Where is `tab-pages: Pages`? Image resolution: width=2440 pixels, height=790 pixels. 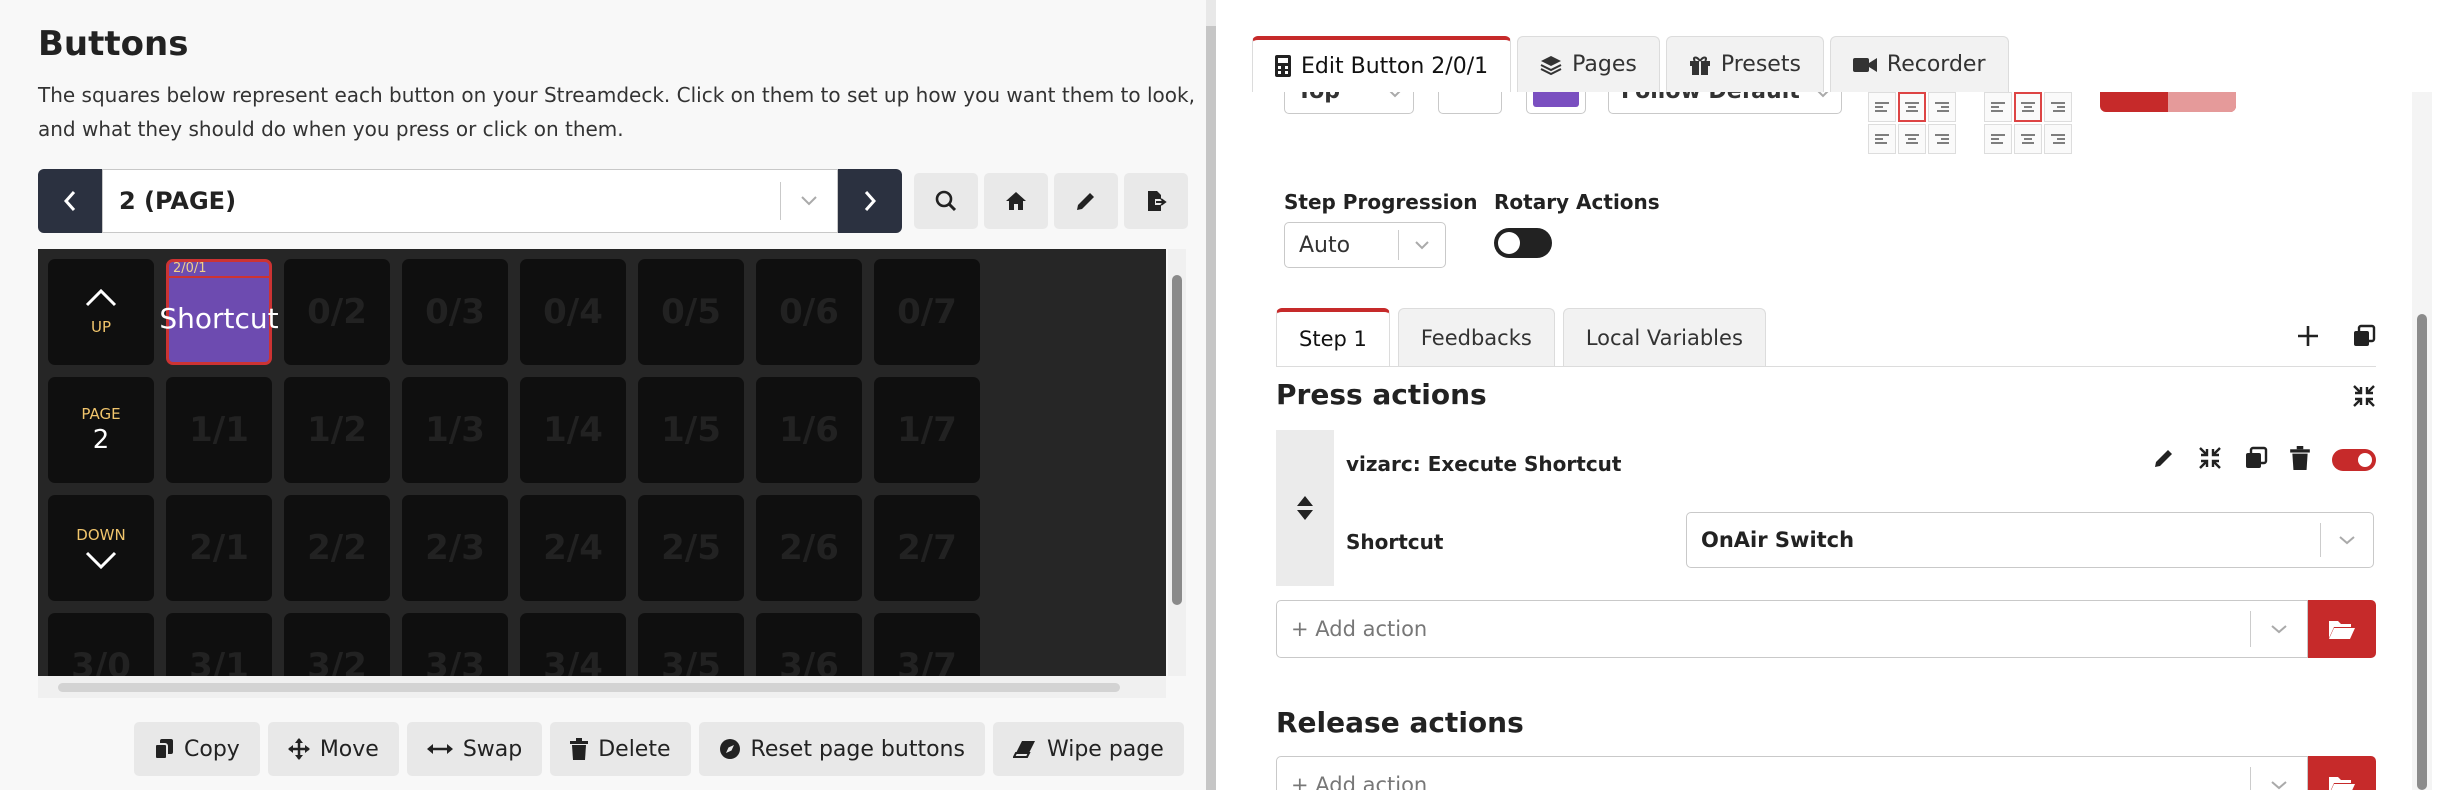 tab-pages: Pages is located at coordinates (1588, 64).